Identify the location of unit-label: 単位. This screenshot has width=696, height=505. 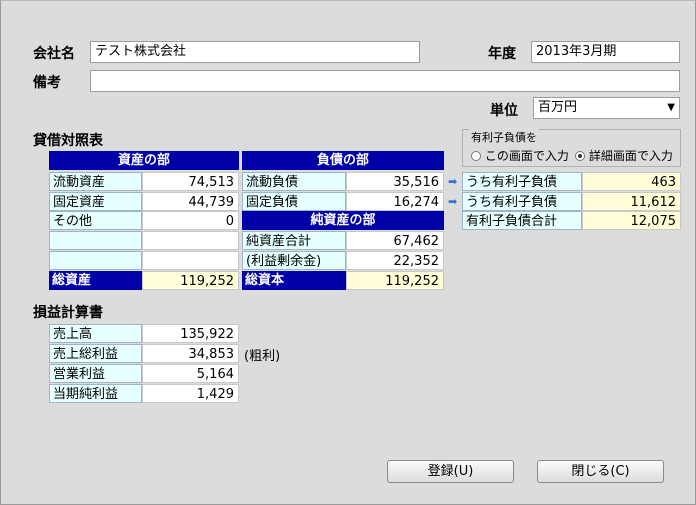
(504, 111).